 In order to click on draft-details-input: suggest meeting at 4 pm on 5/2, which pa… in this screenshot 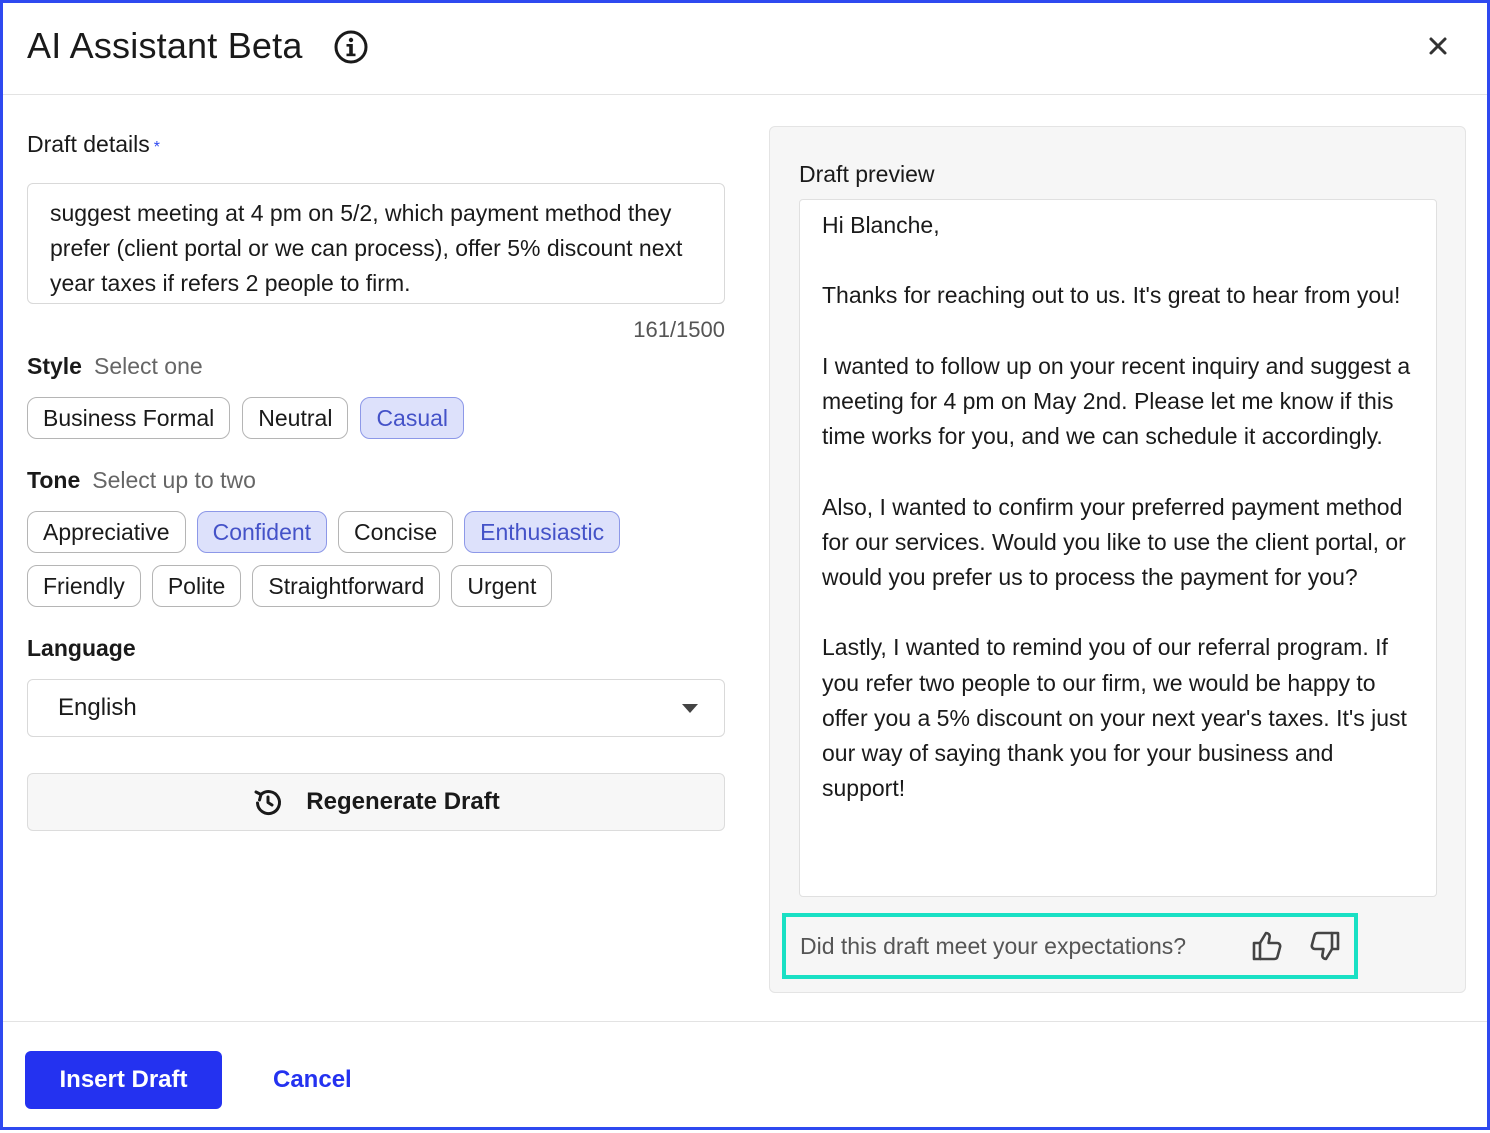, I will do `click(376, 243)`.